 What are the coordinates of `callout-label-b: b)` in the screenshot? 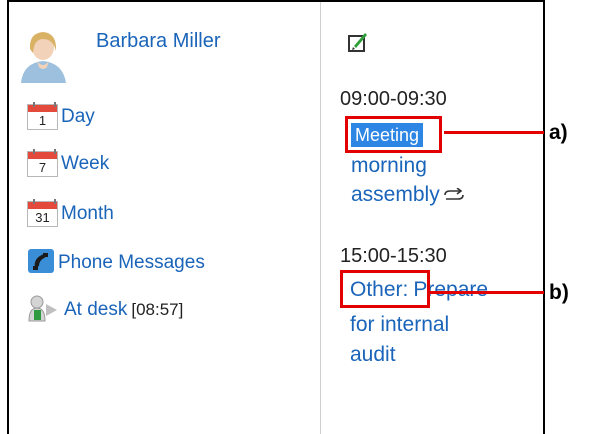 It's located at (559, 292).